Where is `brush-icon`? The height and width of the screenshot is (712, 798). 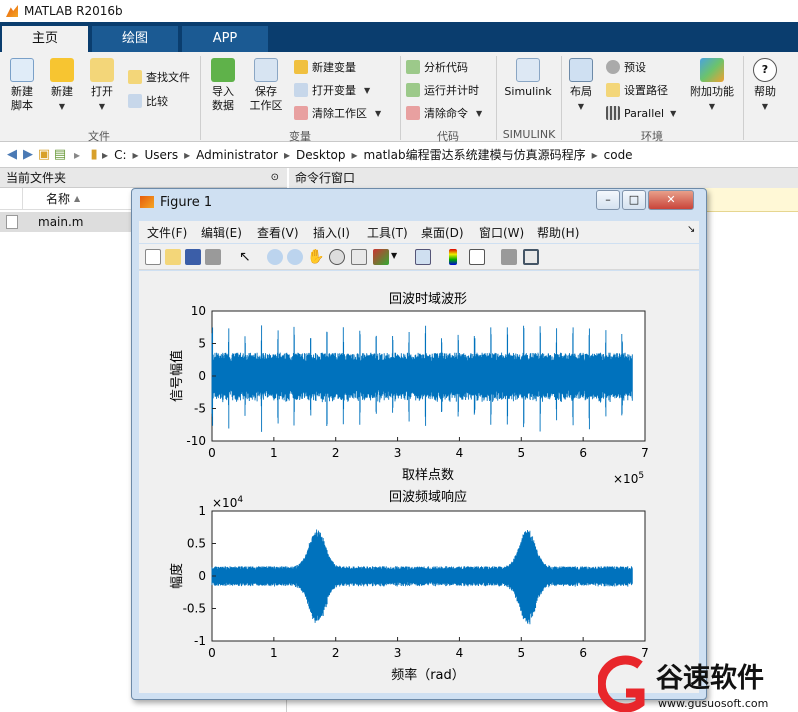 brush-icon is located at coordinates (381, 257).